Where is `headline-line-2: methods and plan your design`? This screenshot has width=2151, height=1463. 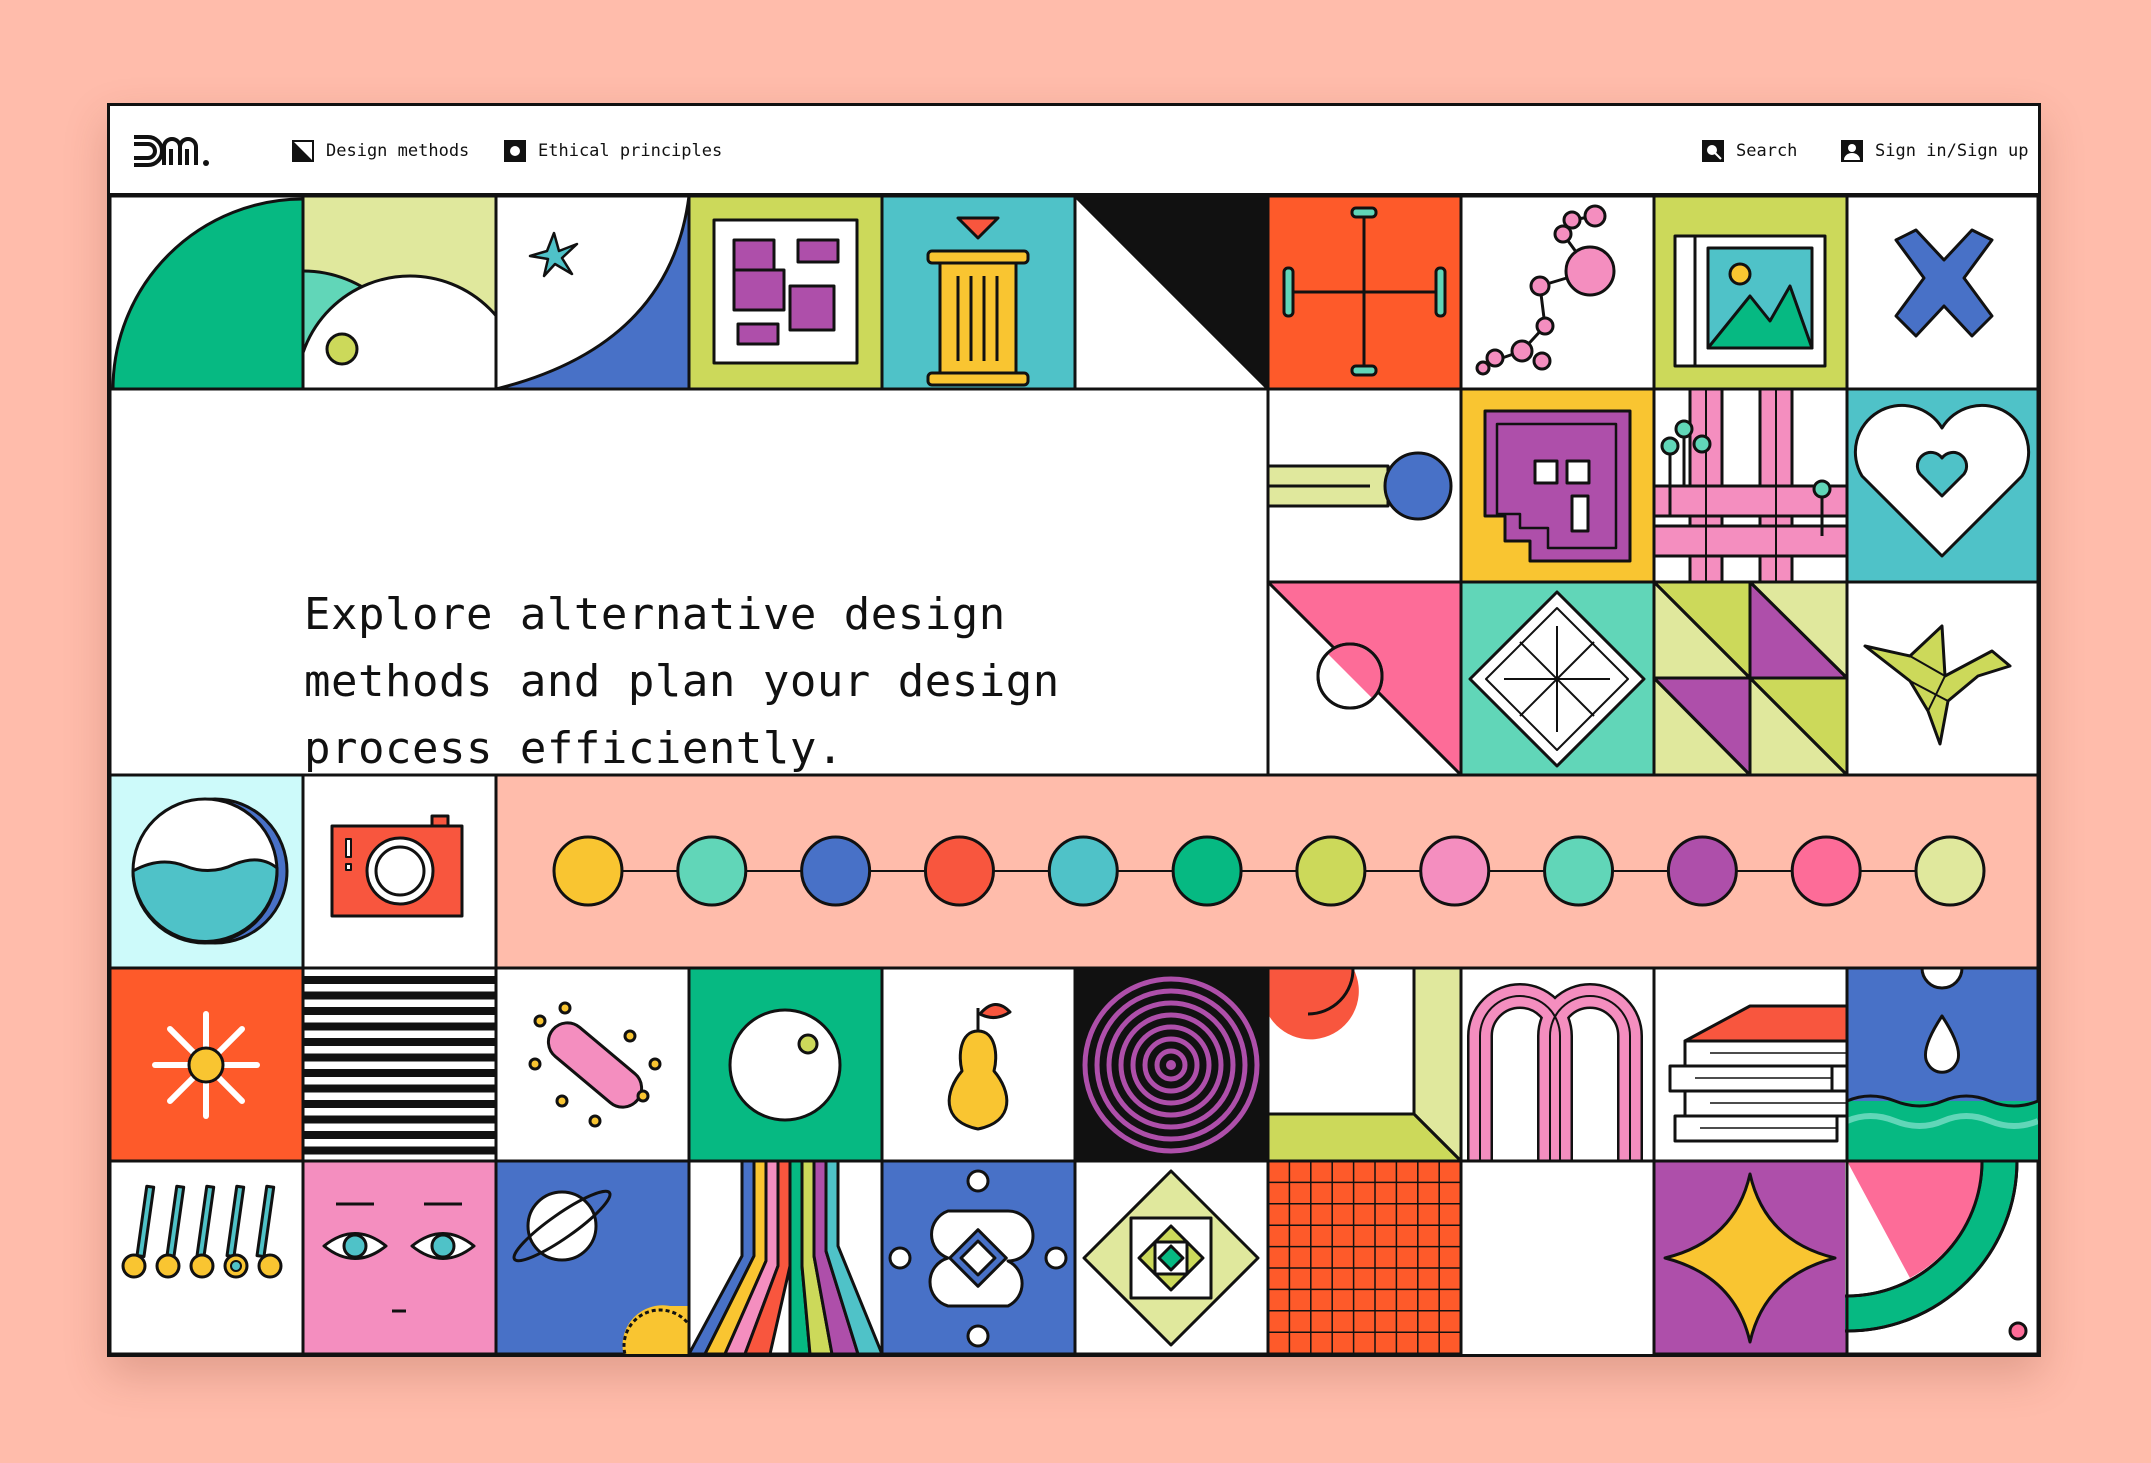
headline-line-2: methods and plan your design is located at coordinates (682, 681).